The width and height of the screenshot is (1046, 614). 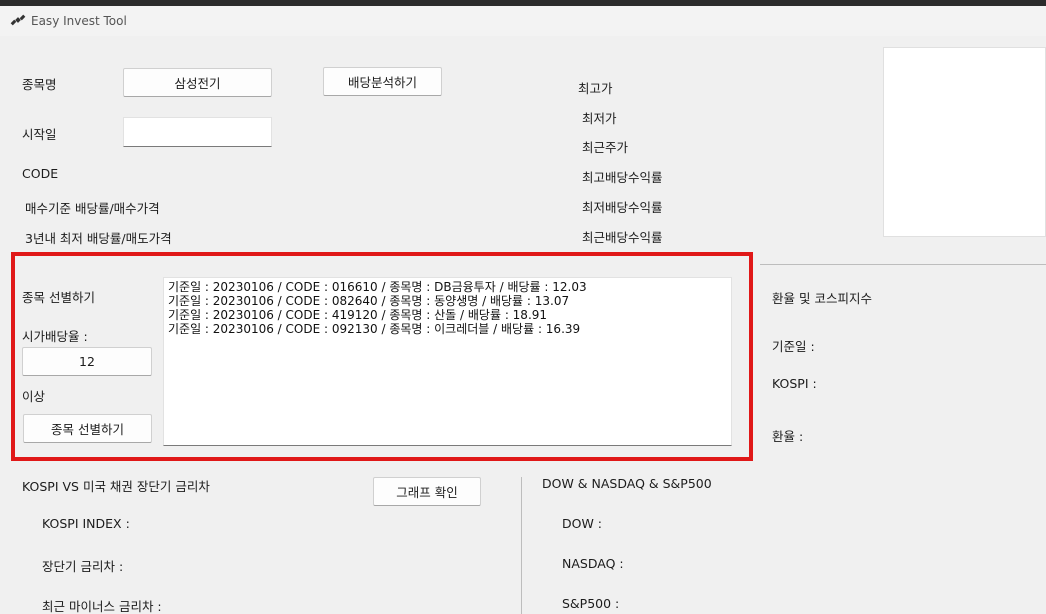 What do you see at coordinates (582, 523) in the screenshot?
I see `dow-label: DOW :` at bounding box center [582, 523].